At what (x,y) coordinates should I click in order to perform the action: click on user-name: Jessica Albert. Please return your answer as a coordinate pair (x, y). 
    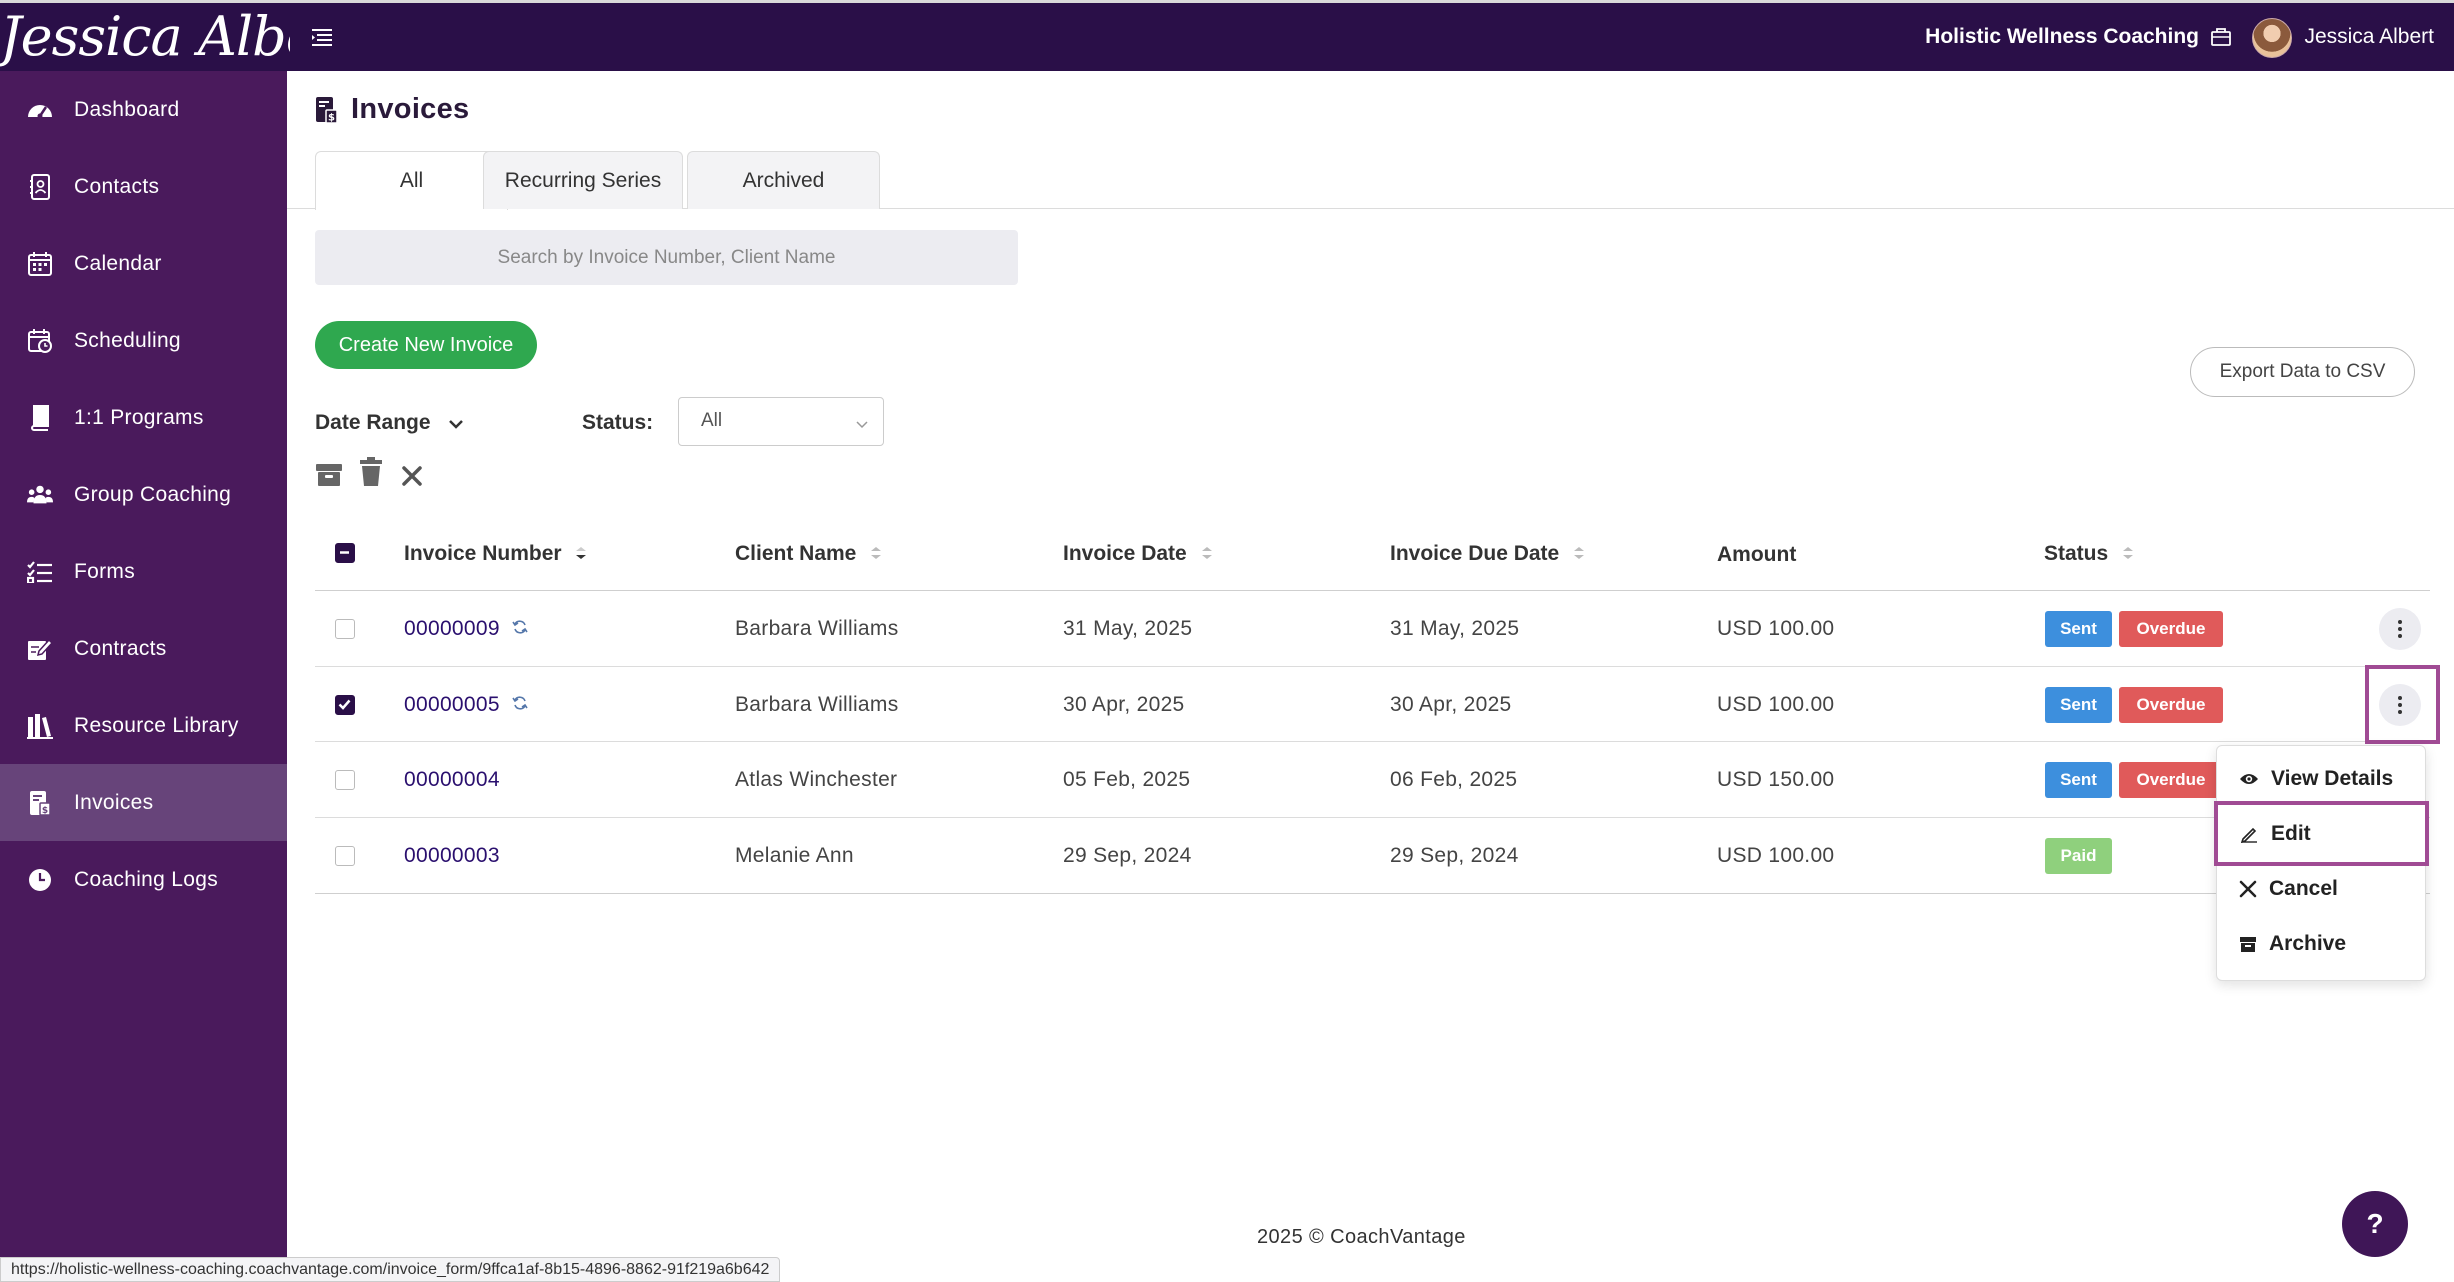
    Looking at the image, I should click on (2369, 37).